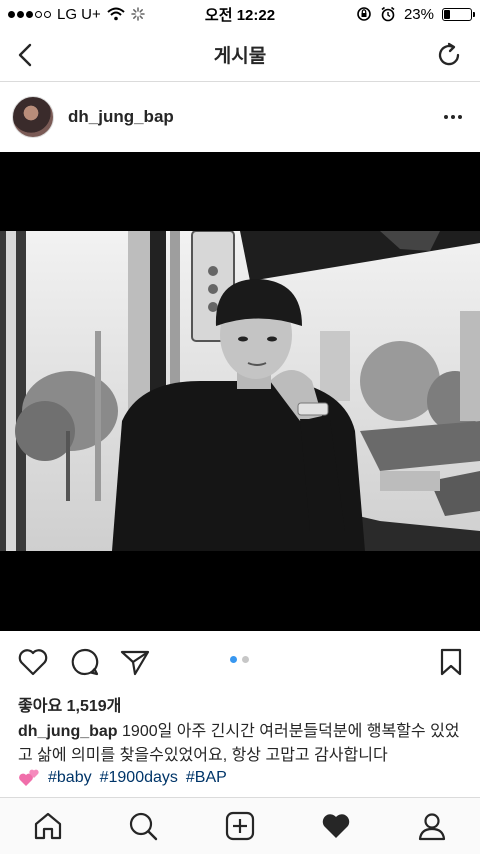 Image resolution: width=480 pixels, height=854 pixels. Describe the element at coordinates (139, 778) in the screenshot. I see `hashtag-link: #1900days` at that location.